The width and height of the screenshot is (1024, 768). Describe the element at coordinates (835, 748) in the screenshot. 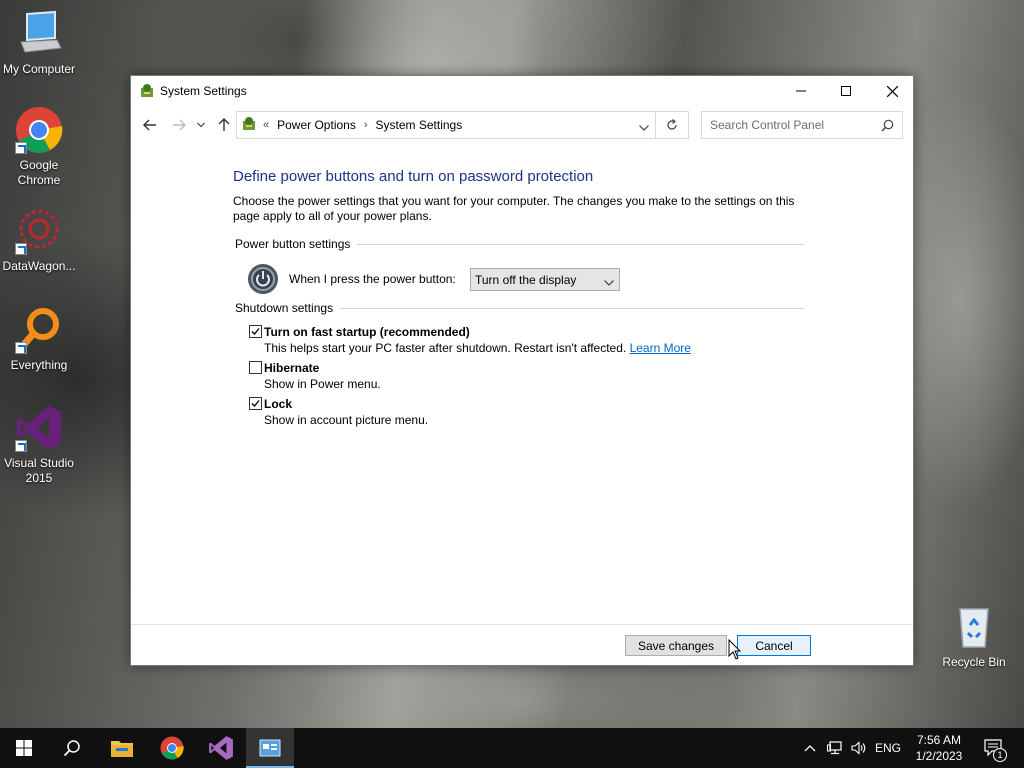

I see `network-tray-button` at that location.